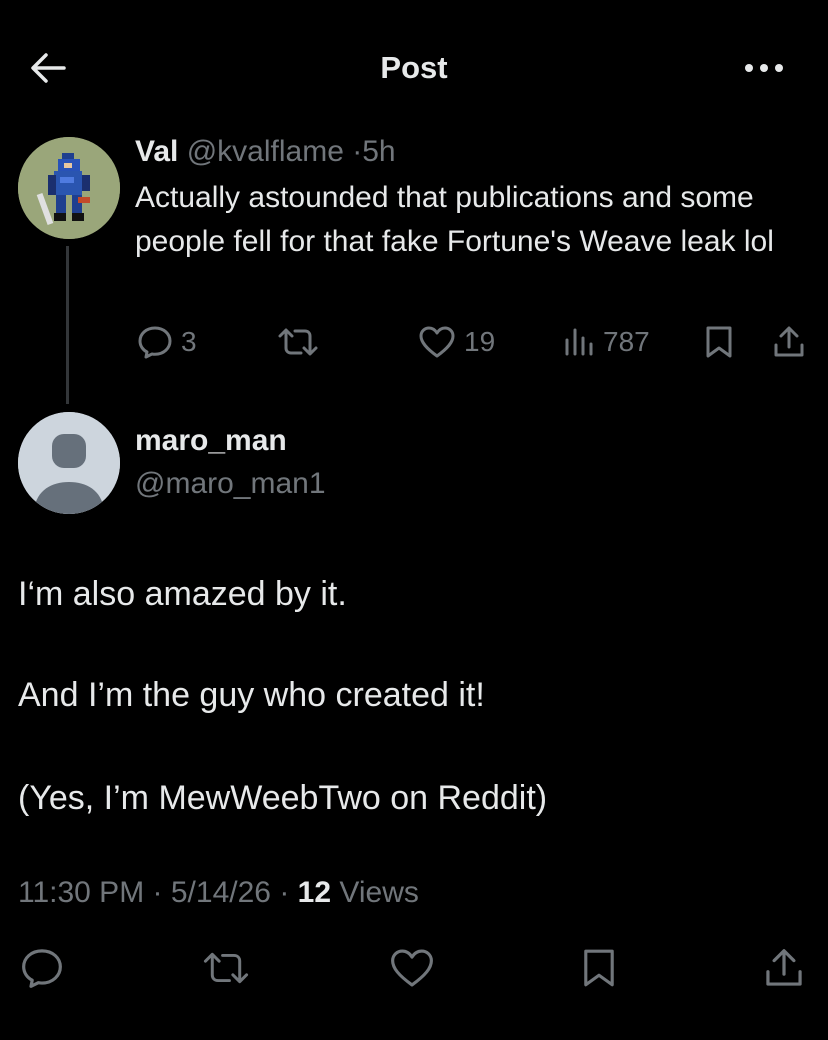 Image resolution: width=828 pixels, height=1040 pixels. I want to click on like-button: 19, so click(456, 342).